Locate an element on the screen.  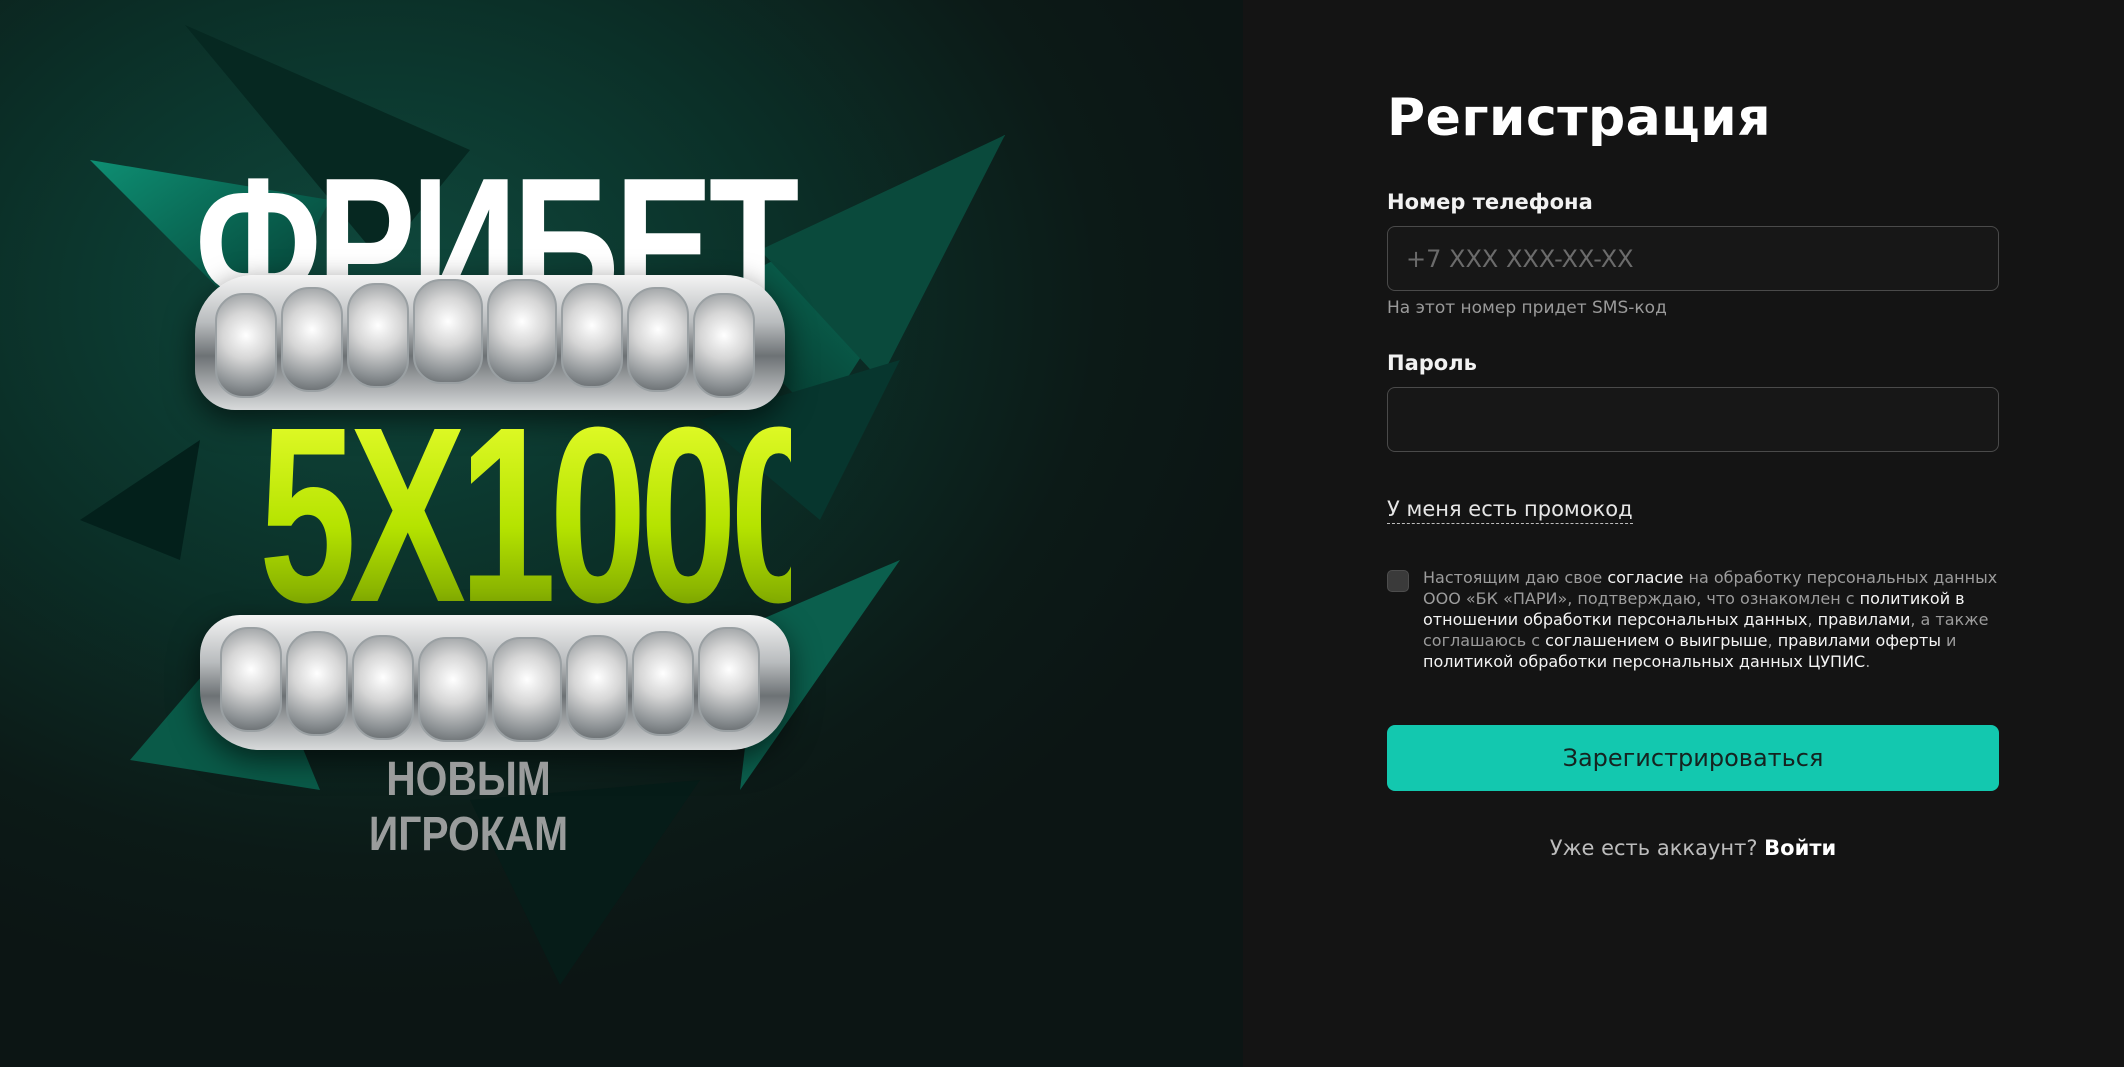
consent-text-part: . is located at coordinates (1868, 661).